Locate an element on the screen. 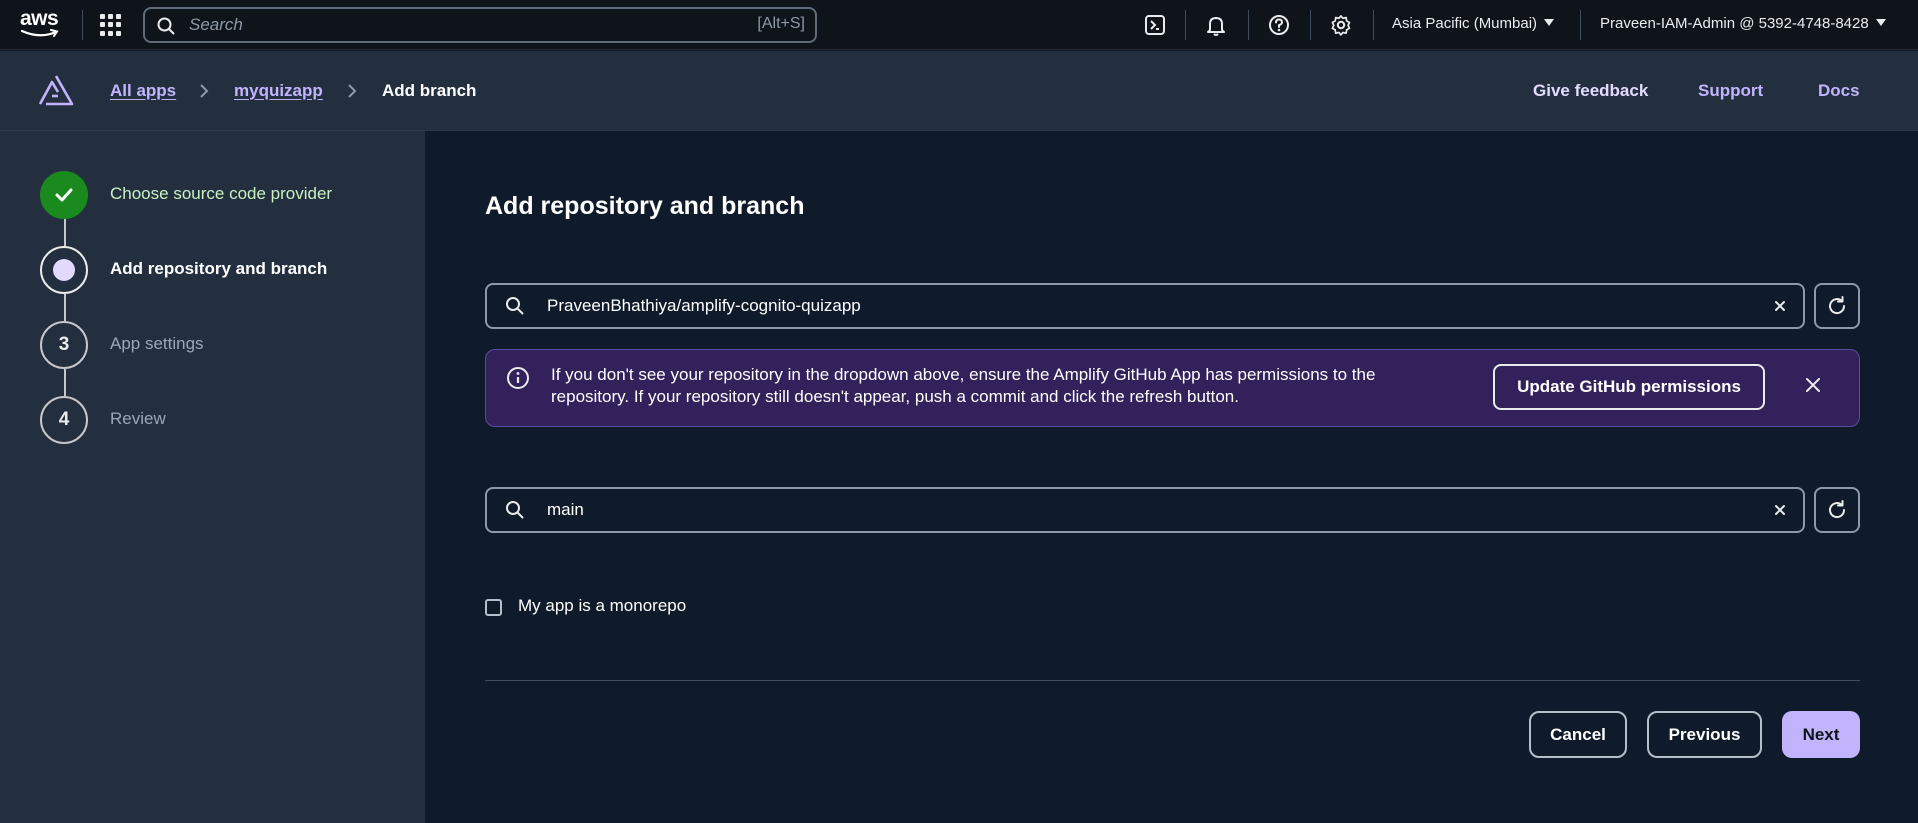 The image size is (1918, 823). give-feedback-link: Give feedback is located at coordinates (1590, 91).